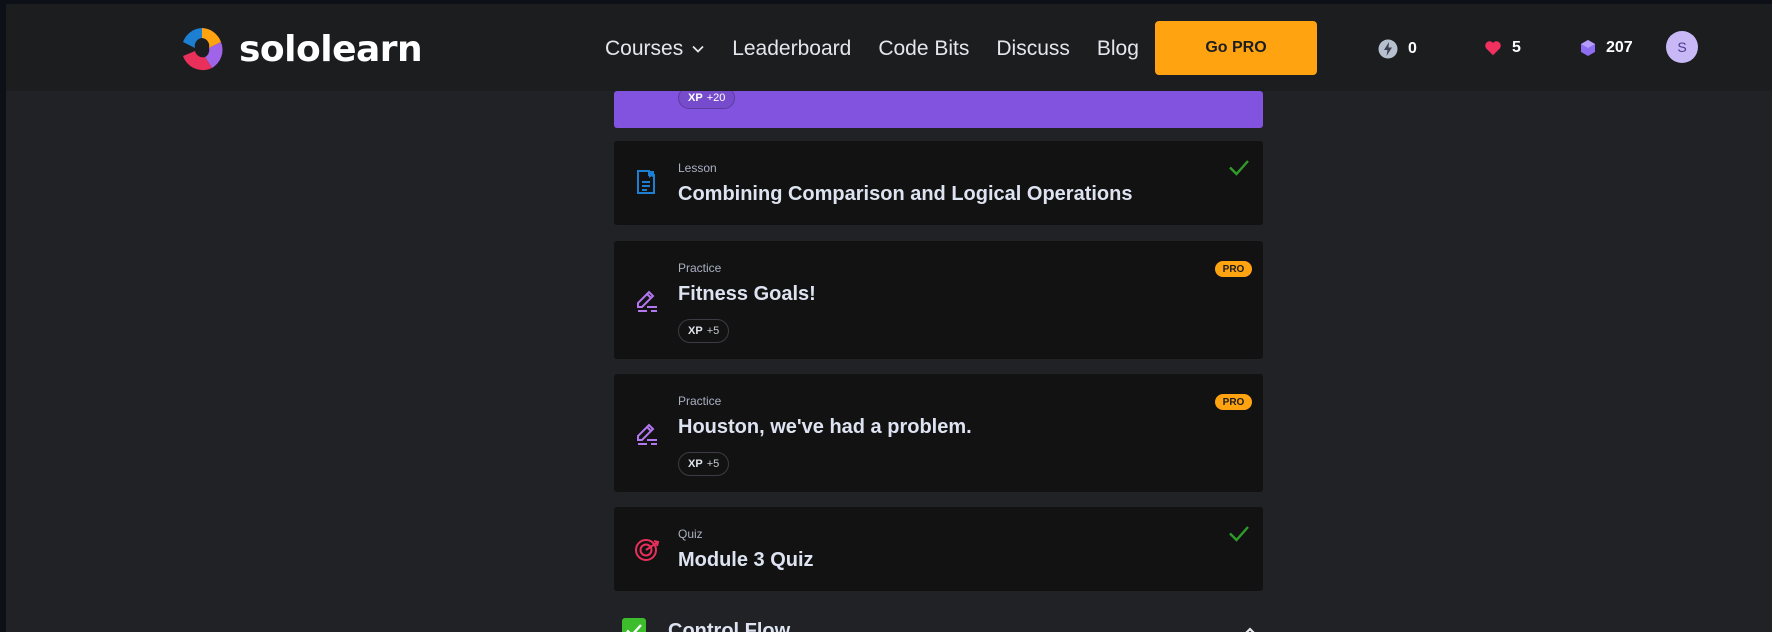 The height and width of the screenshot is (632, 1772). I want to click on streak-counter: 0, so click(1397, 49).